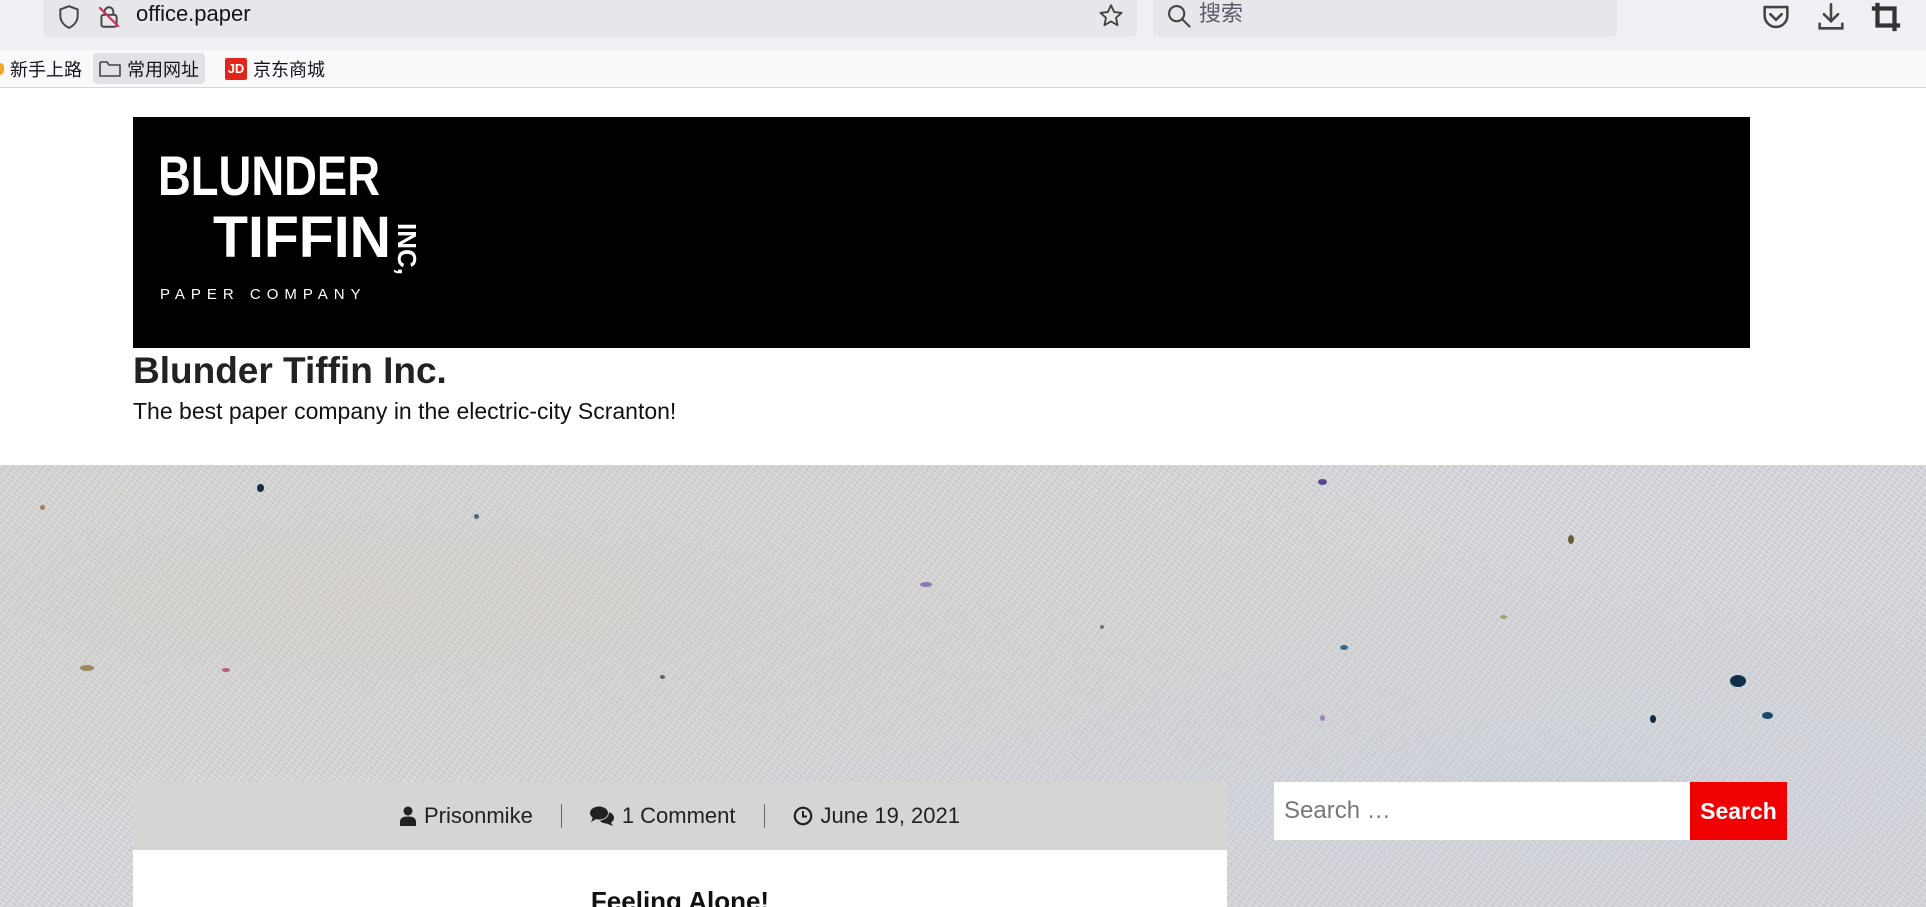 The image size is (1926, 907). Describe the element at coordinates (1776, 17) in the screenshot. I see `pocket-icon` at that location.